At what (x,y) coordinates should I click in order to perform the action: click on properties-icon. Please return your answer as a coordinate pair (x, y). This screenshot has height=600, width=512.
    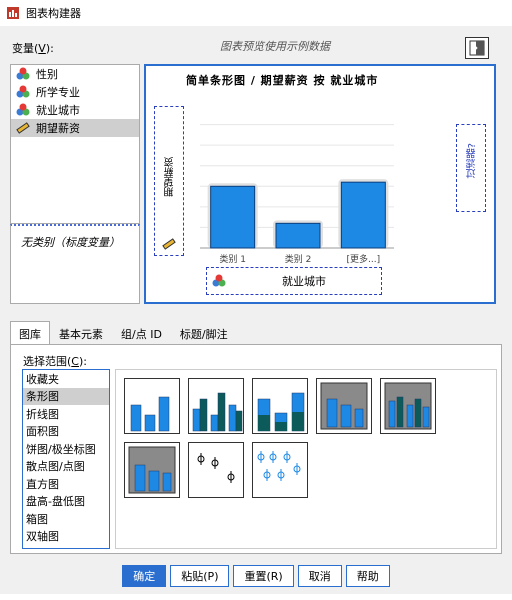
    Looking at the image, I should click on (477, 48).